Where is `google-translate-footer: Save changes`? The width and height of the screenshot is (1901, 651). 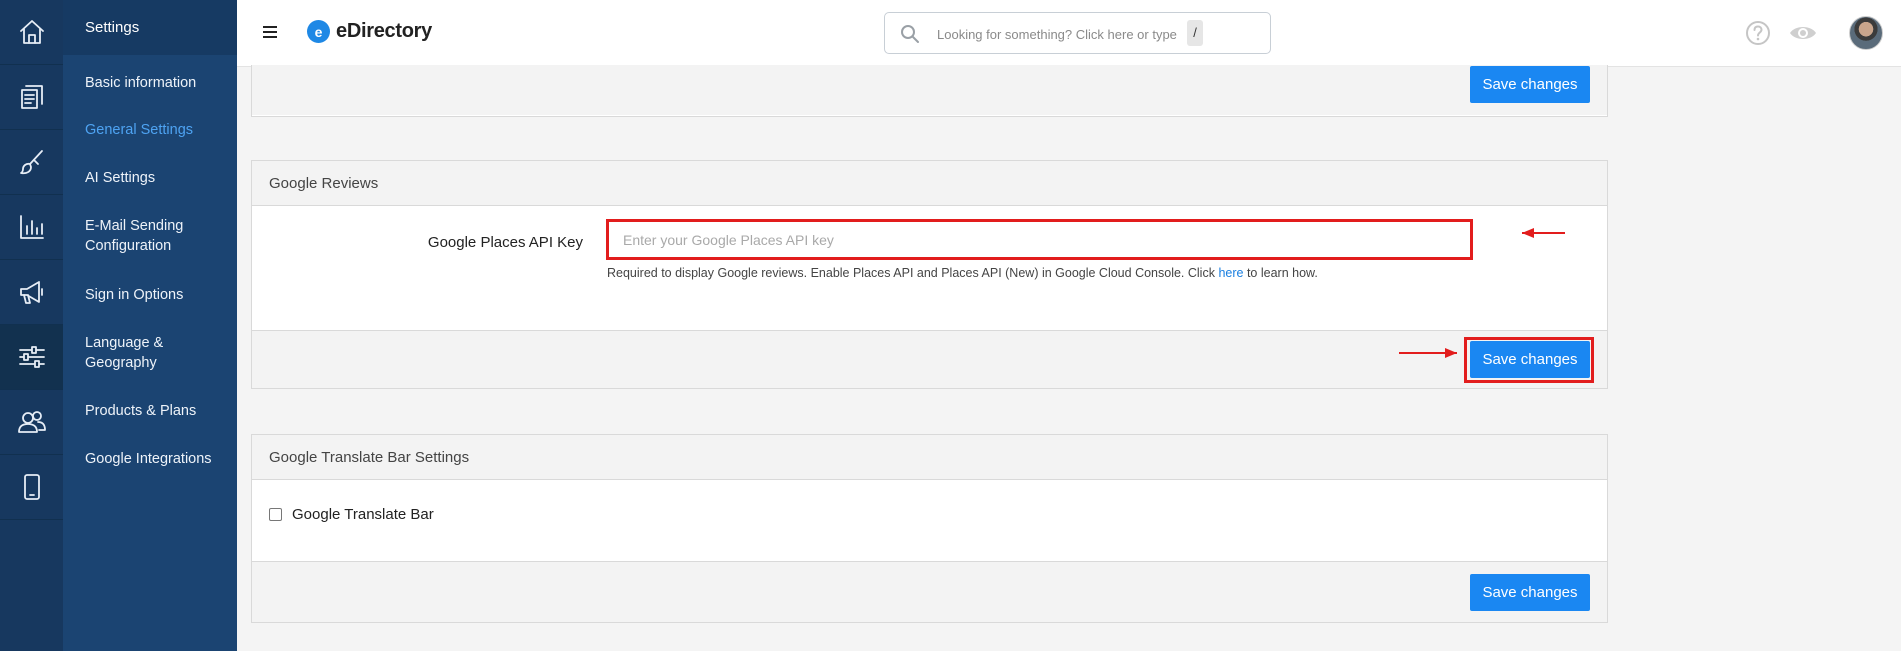
google-translate-footer: Save changes is located at coordinates (929, 591).